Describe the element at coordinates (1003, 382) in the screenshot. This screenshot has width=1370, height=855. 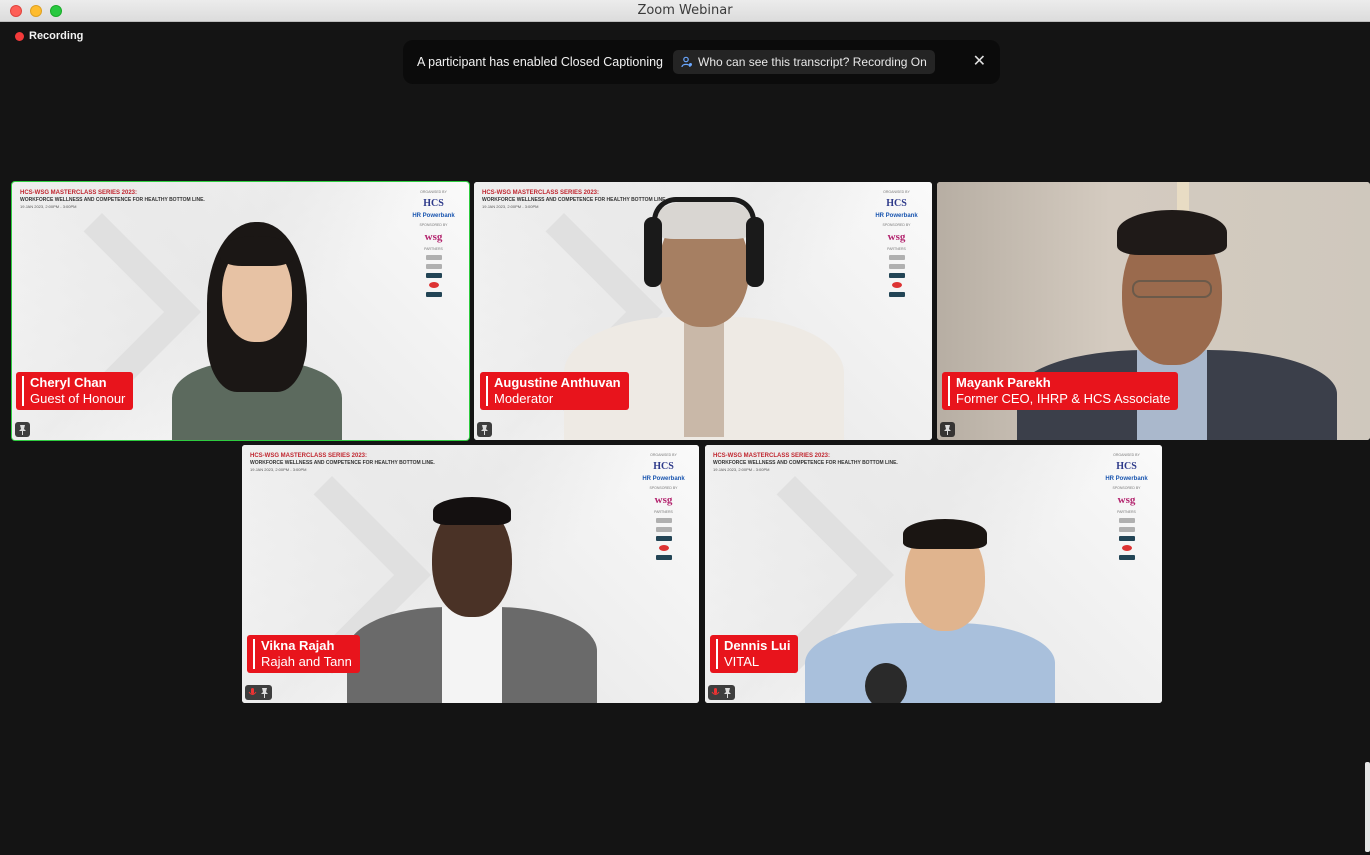
I see `participant-name: Mayank Parekh` at that location.